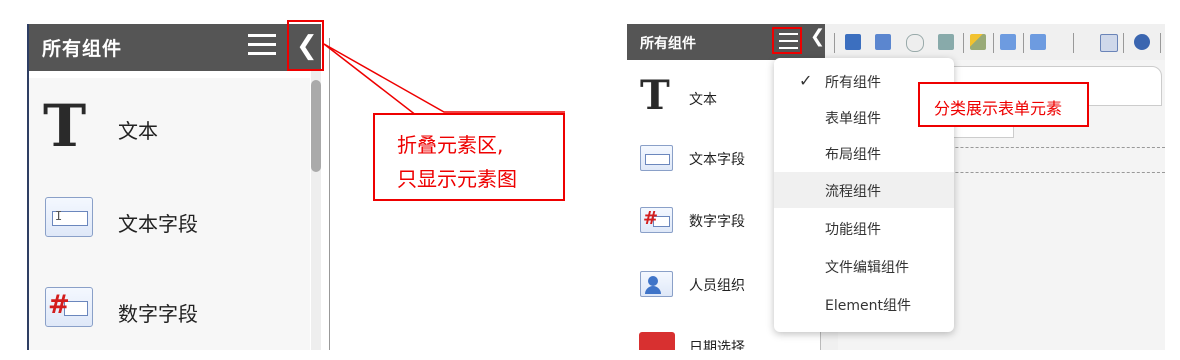 This screenshot has width=1180, height=360. I want to click on list-item: 人员组织, so click(702, 284).